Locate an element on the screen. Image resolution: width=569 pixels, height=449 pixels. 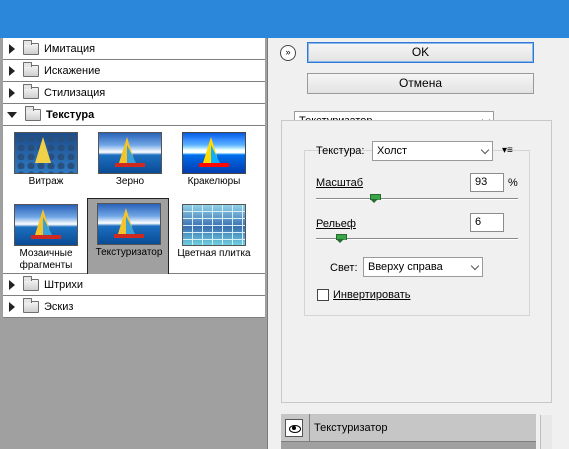
filter-thumb-craquelure: Кракелюры is located at coordinates (214, 169).